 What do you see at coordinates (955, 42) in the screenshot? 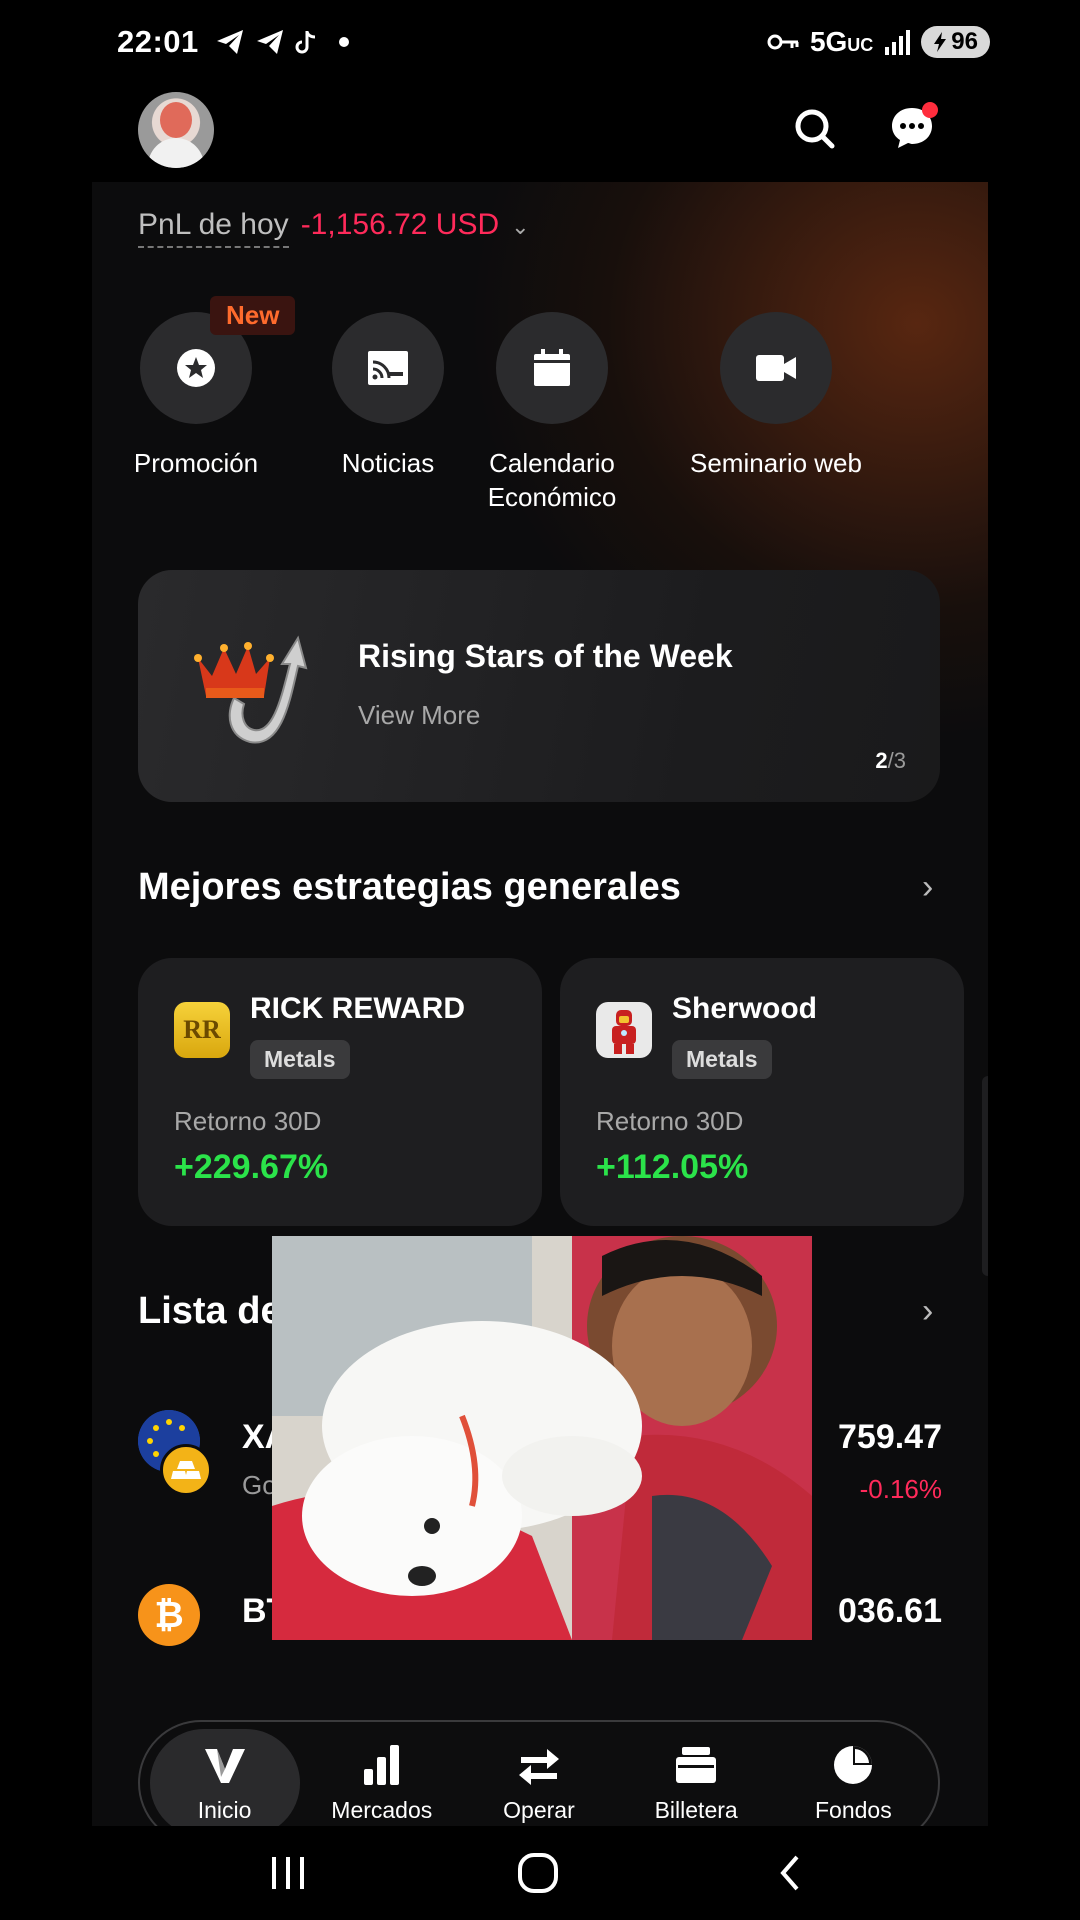
I see `battery-indicator: 96` at bounding box center [955, 42].